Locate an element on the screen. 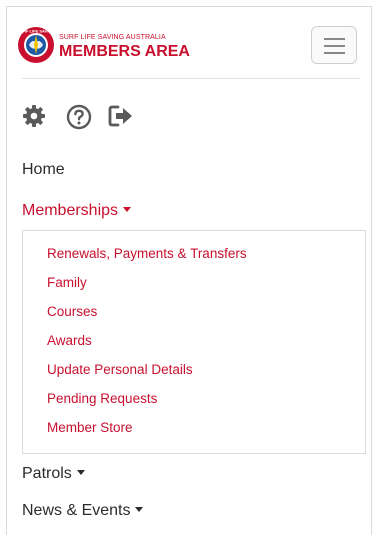 Image resolution: width=378 pixels, height=535 pixels. gear-icon is located at coordinates (34, 116).